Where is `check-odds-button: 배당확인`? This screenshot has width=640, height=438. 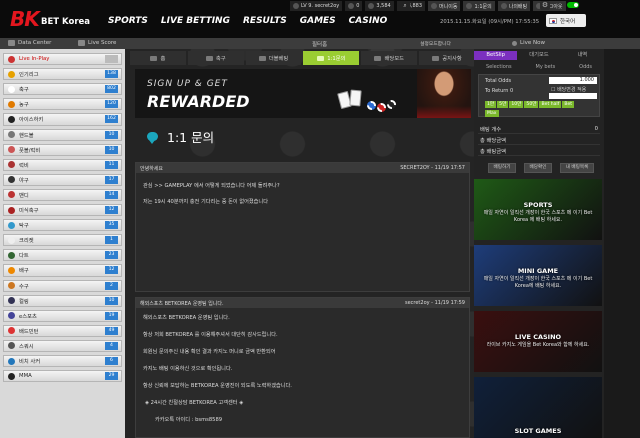
check-odds-button: 배당확인 is located at coordinates (538, 168).